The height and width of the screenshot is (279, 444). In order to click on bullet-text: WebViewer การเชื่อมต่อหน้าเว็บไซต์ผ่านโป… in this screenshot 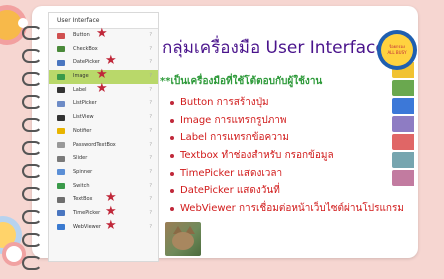, I will do `click(292, 209)`.